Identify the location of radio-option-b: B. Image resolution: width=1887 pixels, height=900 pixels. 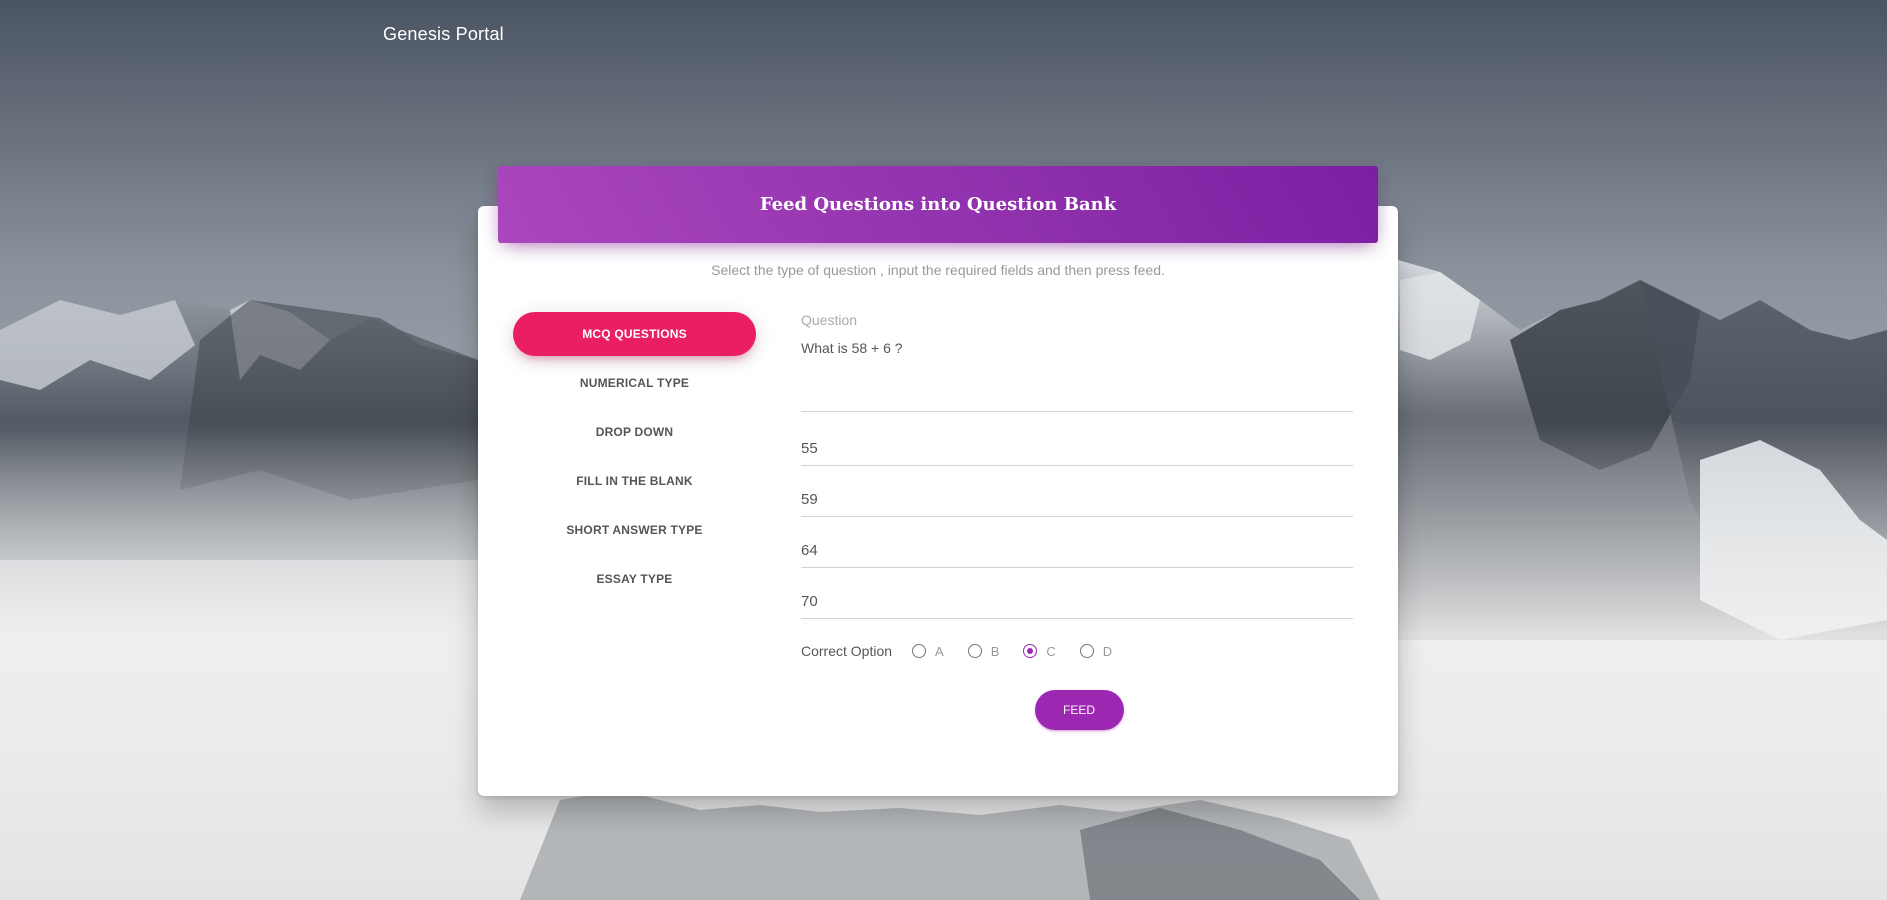
(983, 651).